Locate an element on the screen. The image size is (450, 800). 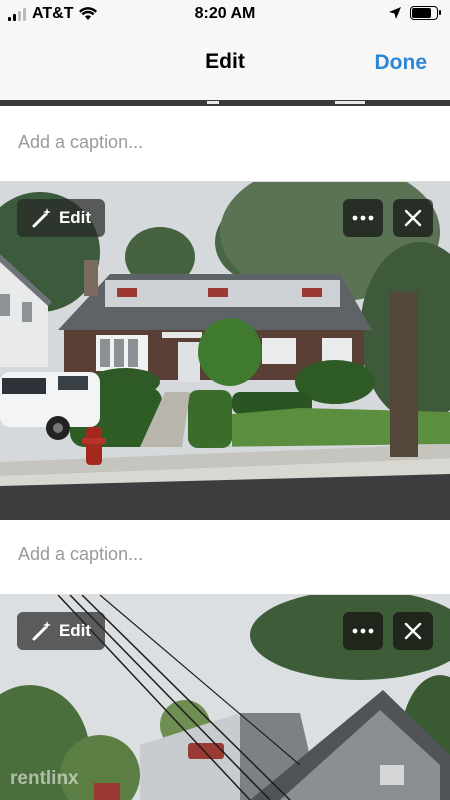
status-right is located at coordinates (414, 13).